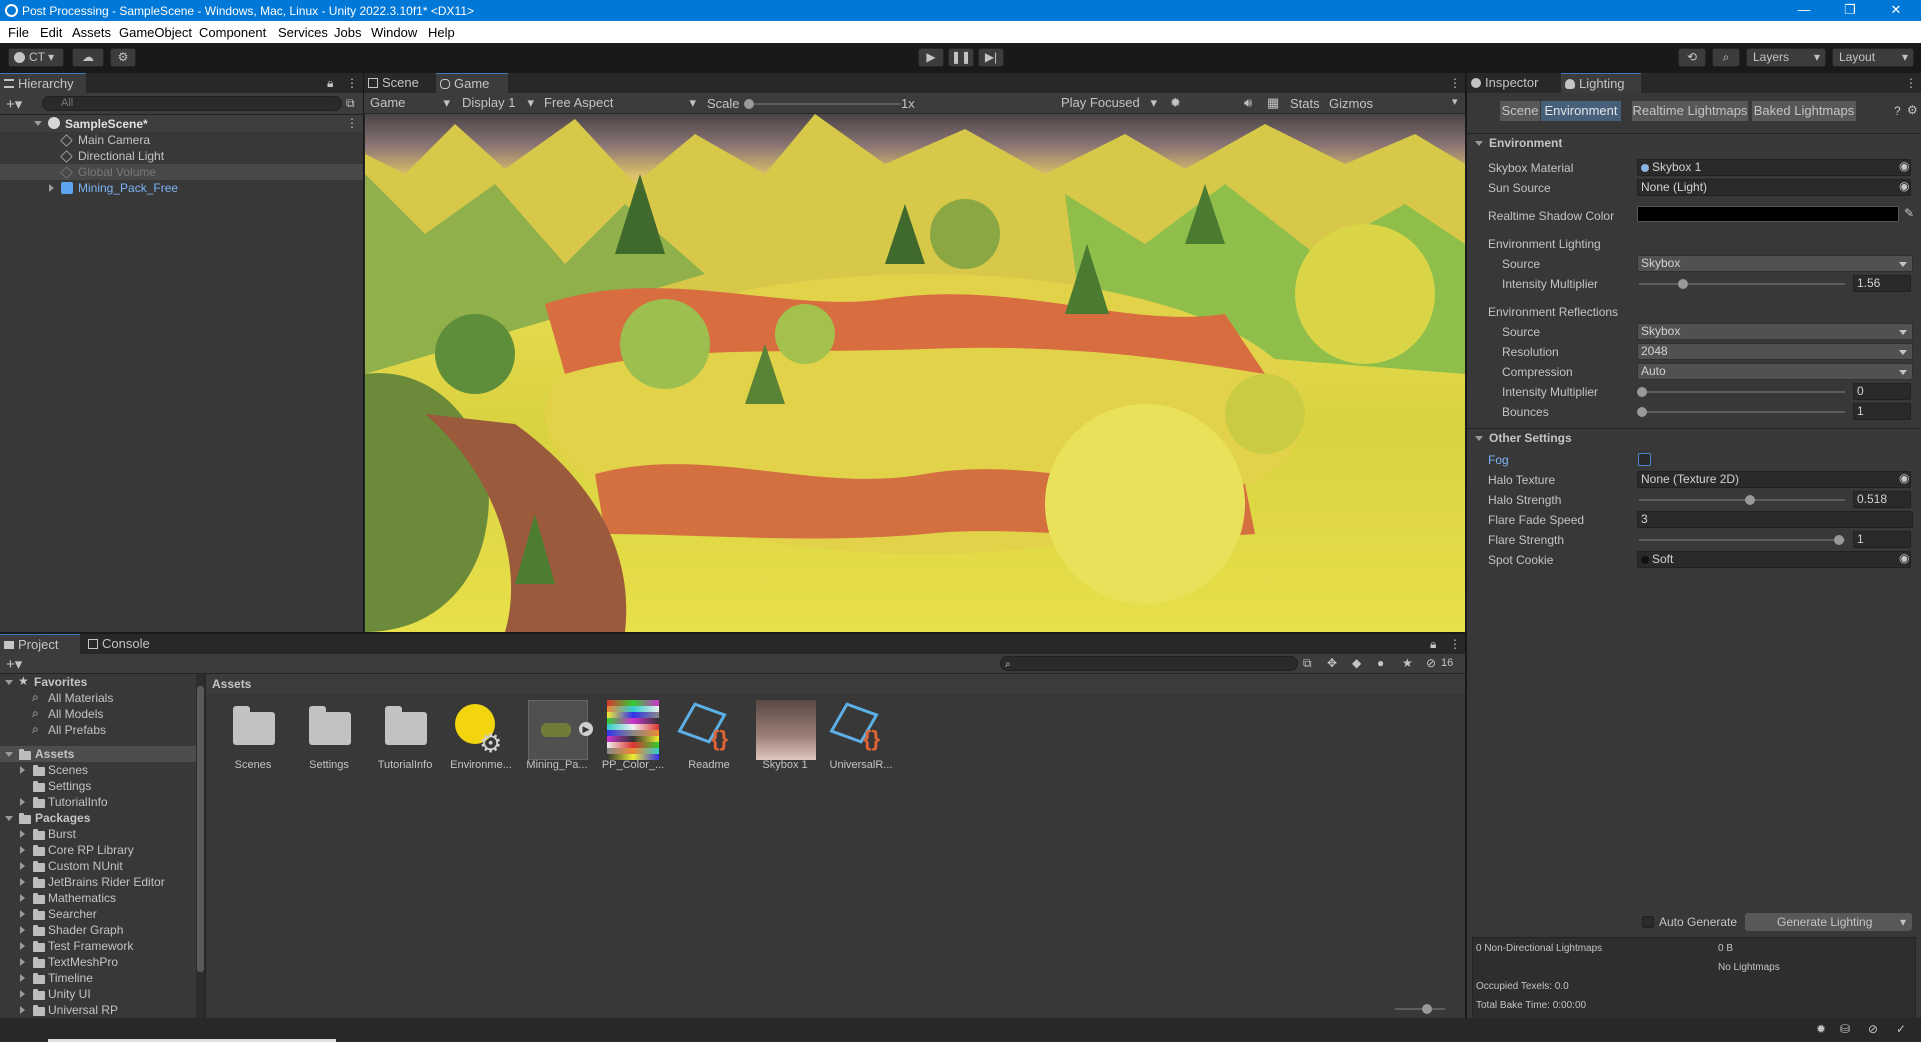 The height and width of the screenshot is (1042, 1921). I want to click on compression-dropdown: Auto, so click(1775, 371).